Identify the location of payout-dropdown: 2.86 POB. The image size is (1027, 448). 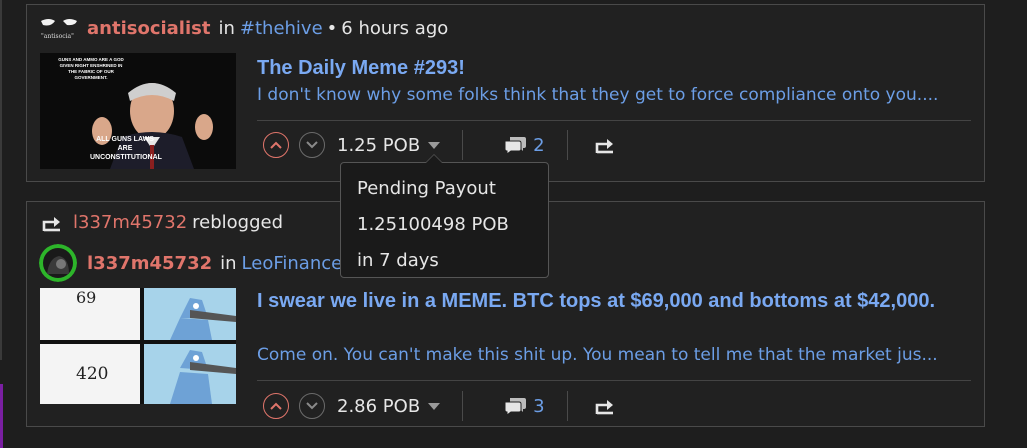
(389, 406).